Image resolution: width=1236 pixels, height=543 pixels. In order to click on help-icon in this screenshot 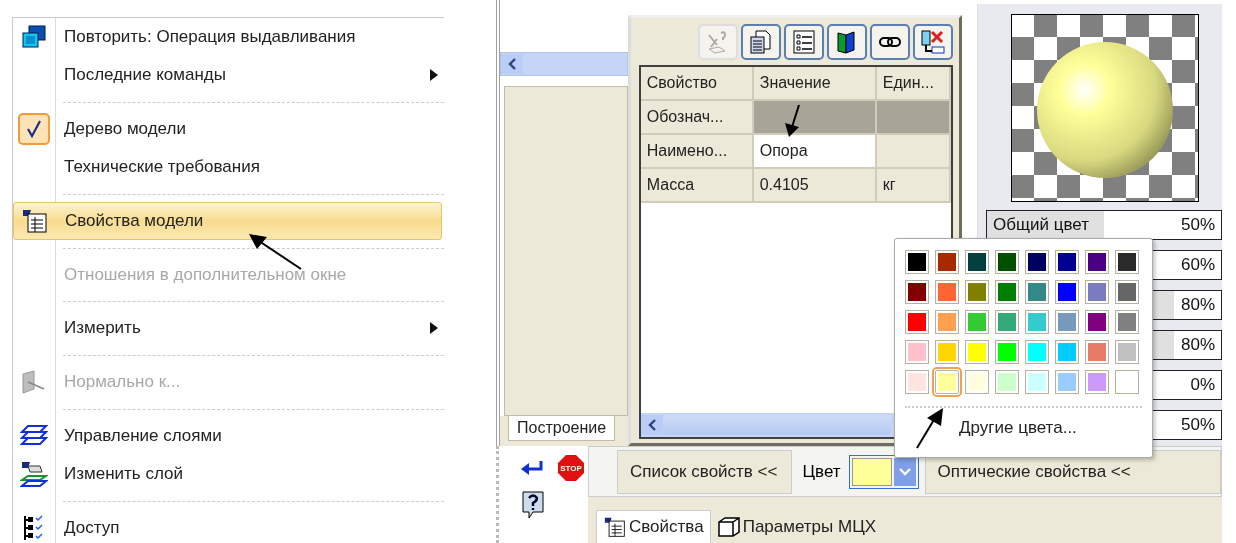, I will do `click(533, 505)`.